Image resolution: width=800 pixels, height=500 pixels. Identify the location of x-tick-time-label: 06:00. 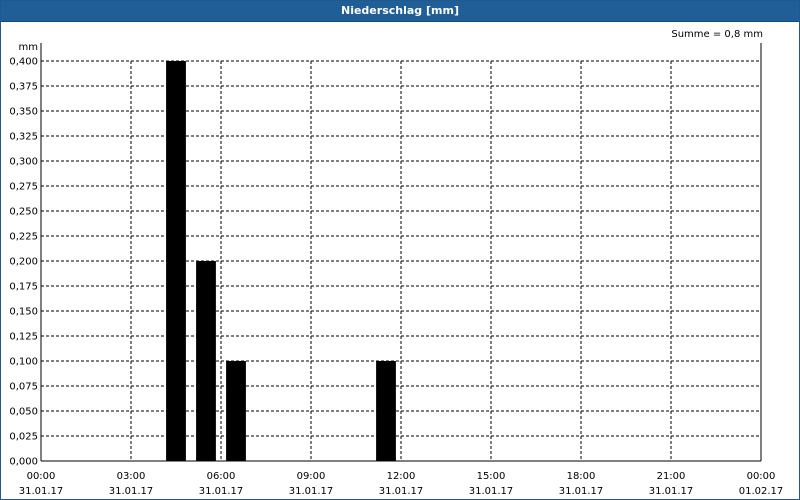
(221, 476).